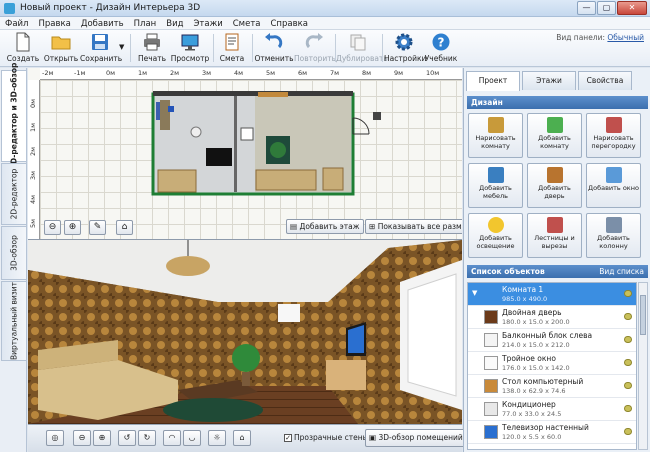 Image resolution: width=650 pixels, height=452 pixels. I want to click on menu-add: Добавить, so click(102, 23).